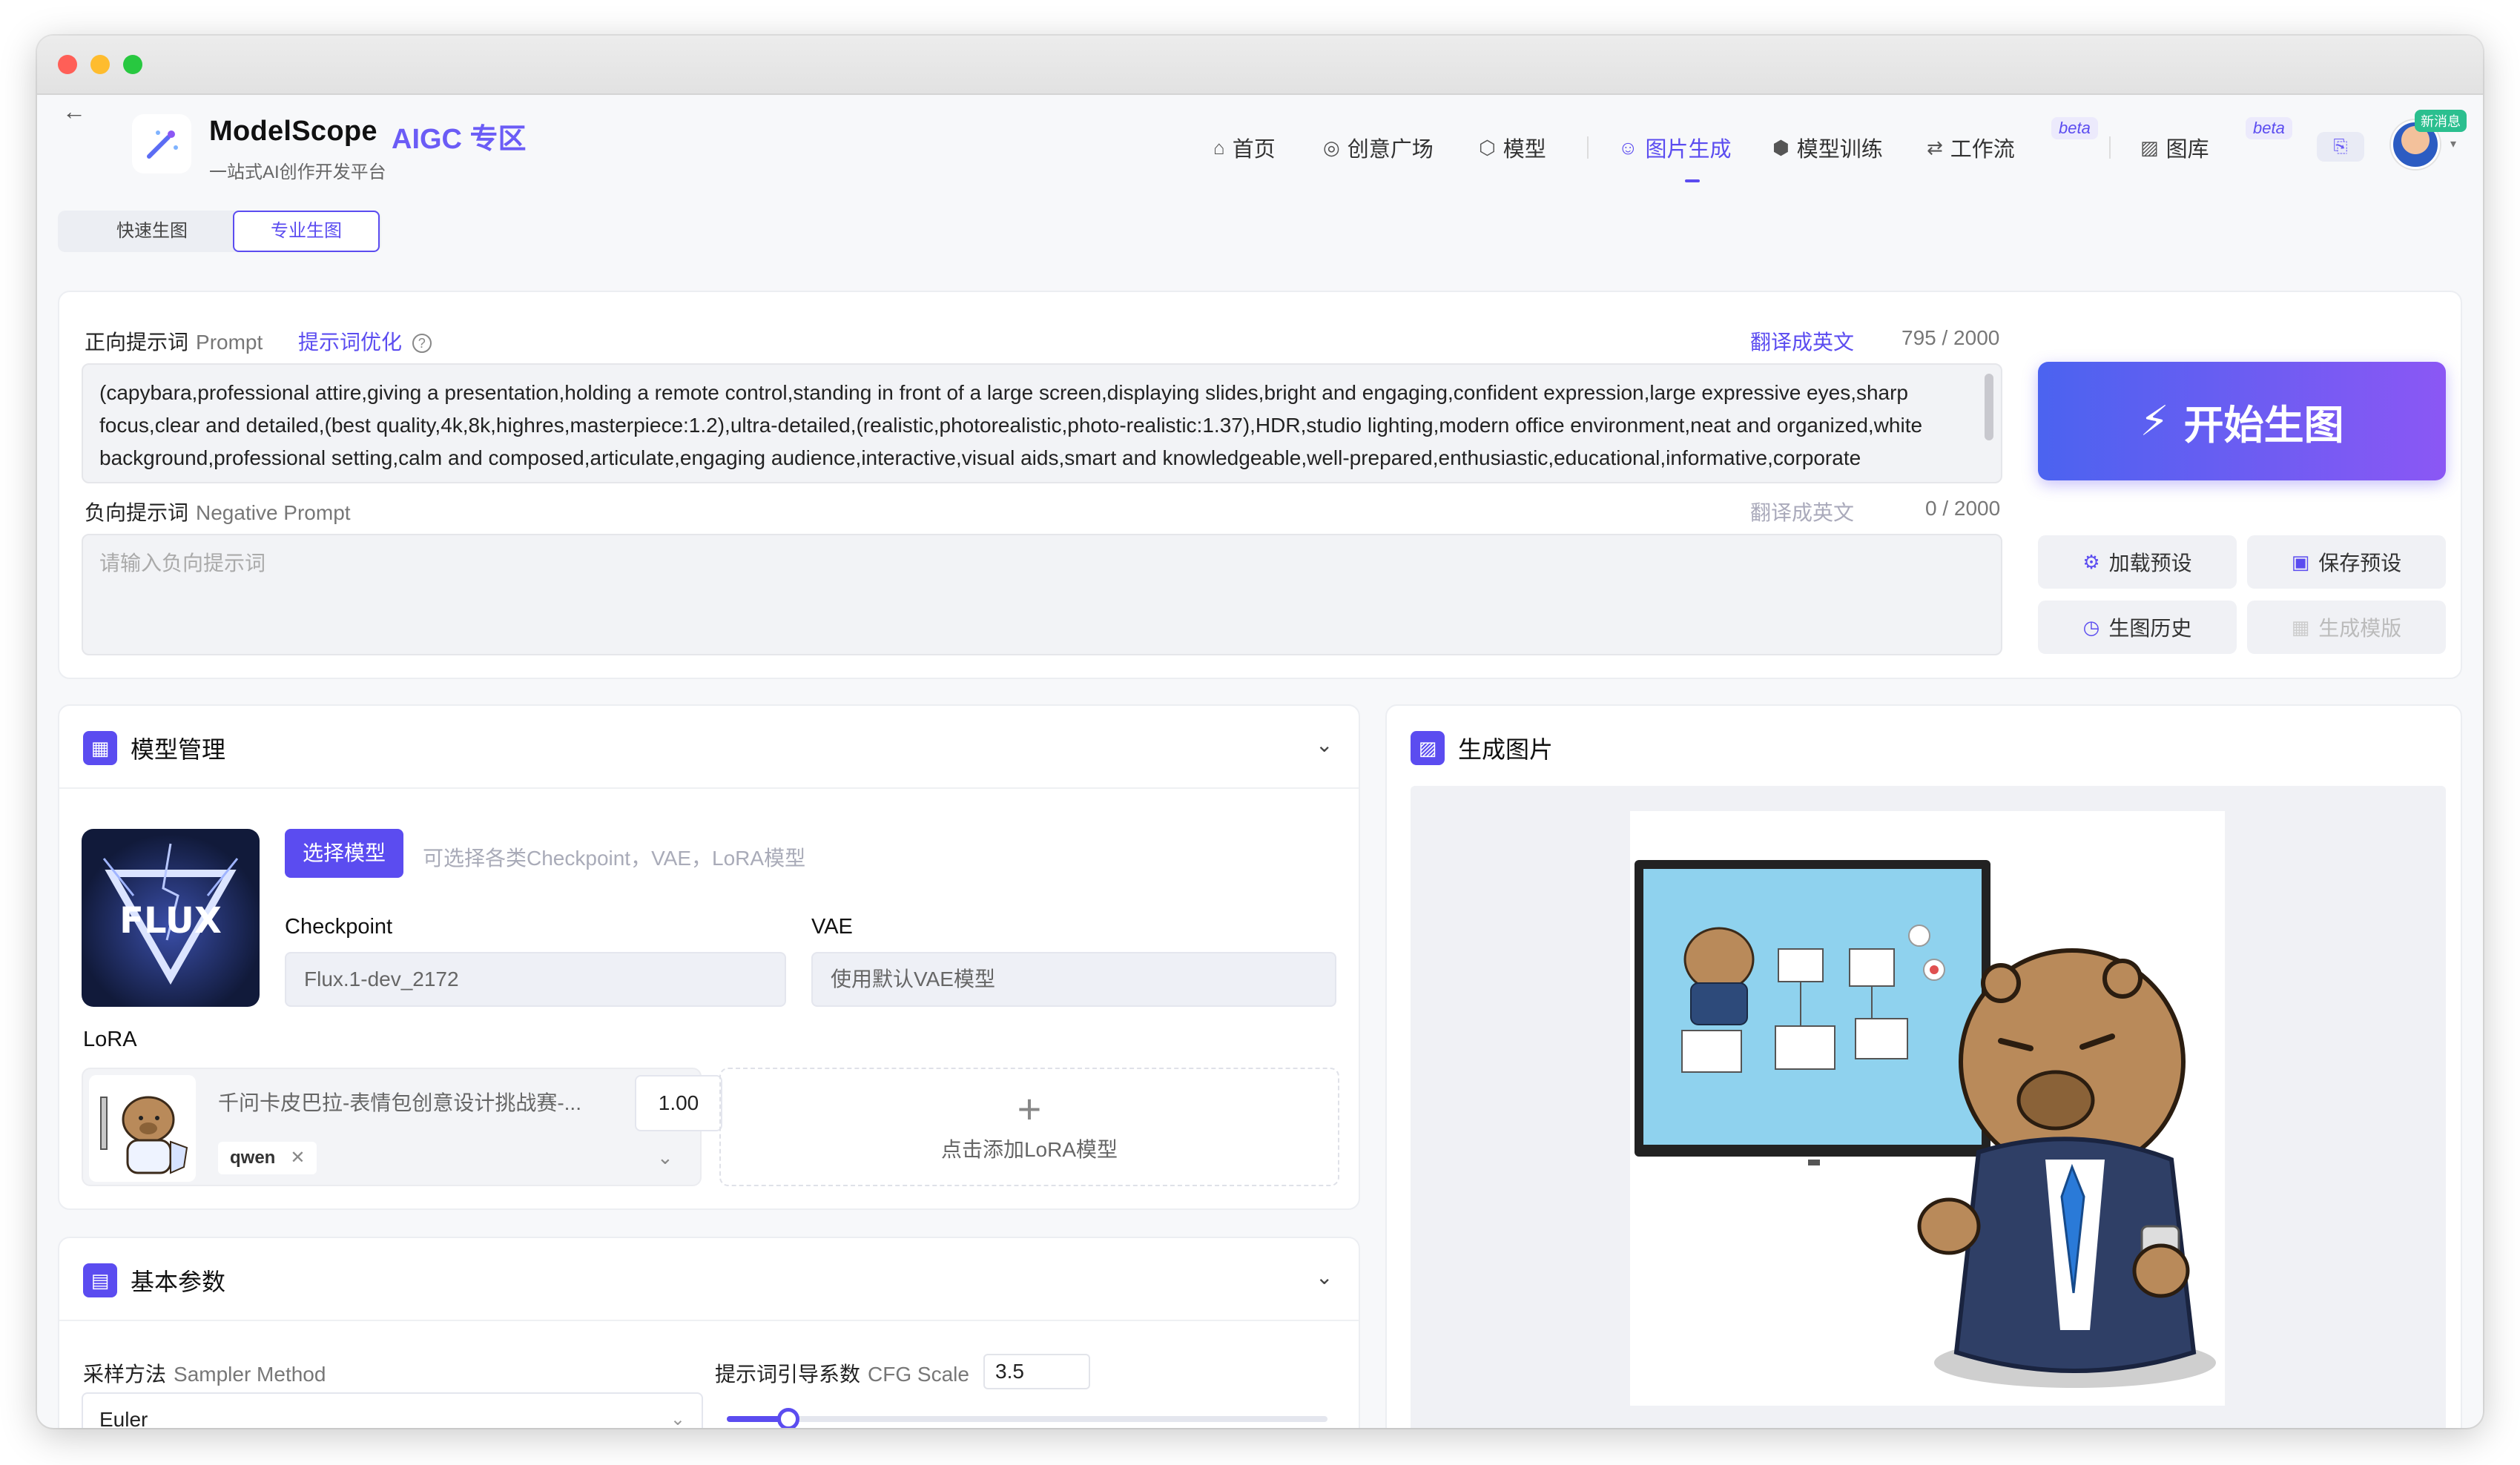 This screenshot has width=2520, height=1465. What do you see at coordinates (110, 1039) in the screenshot?
I see `lora-label: LoRA` at bounding box center [110, 1039].